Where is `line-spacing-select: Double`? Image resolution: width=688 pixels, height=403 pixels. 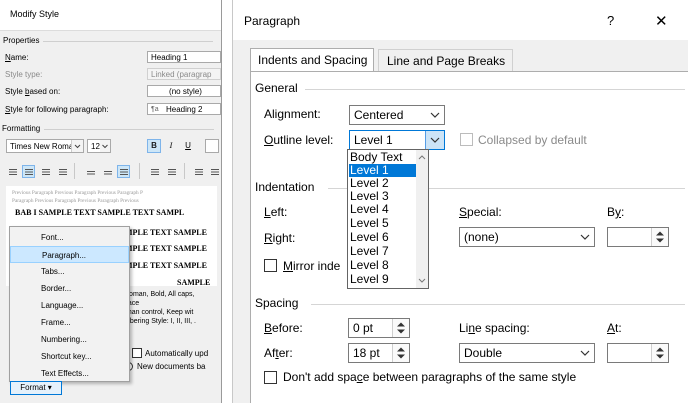 line-spacing-select: Double is located at coordinates (527, 353).